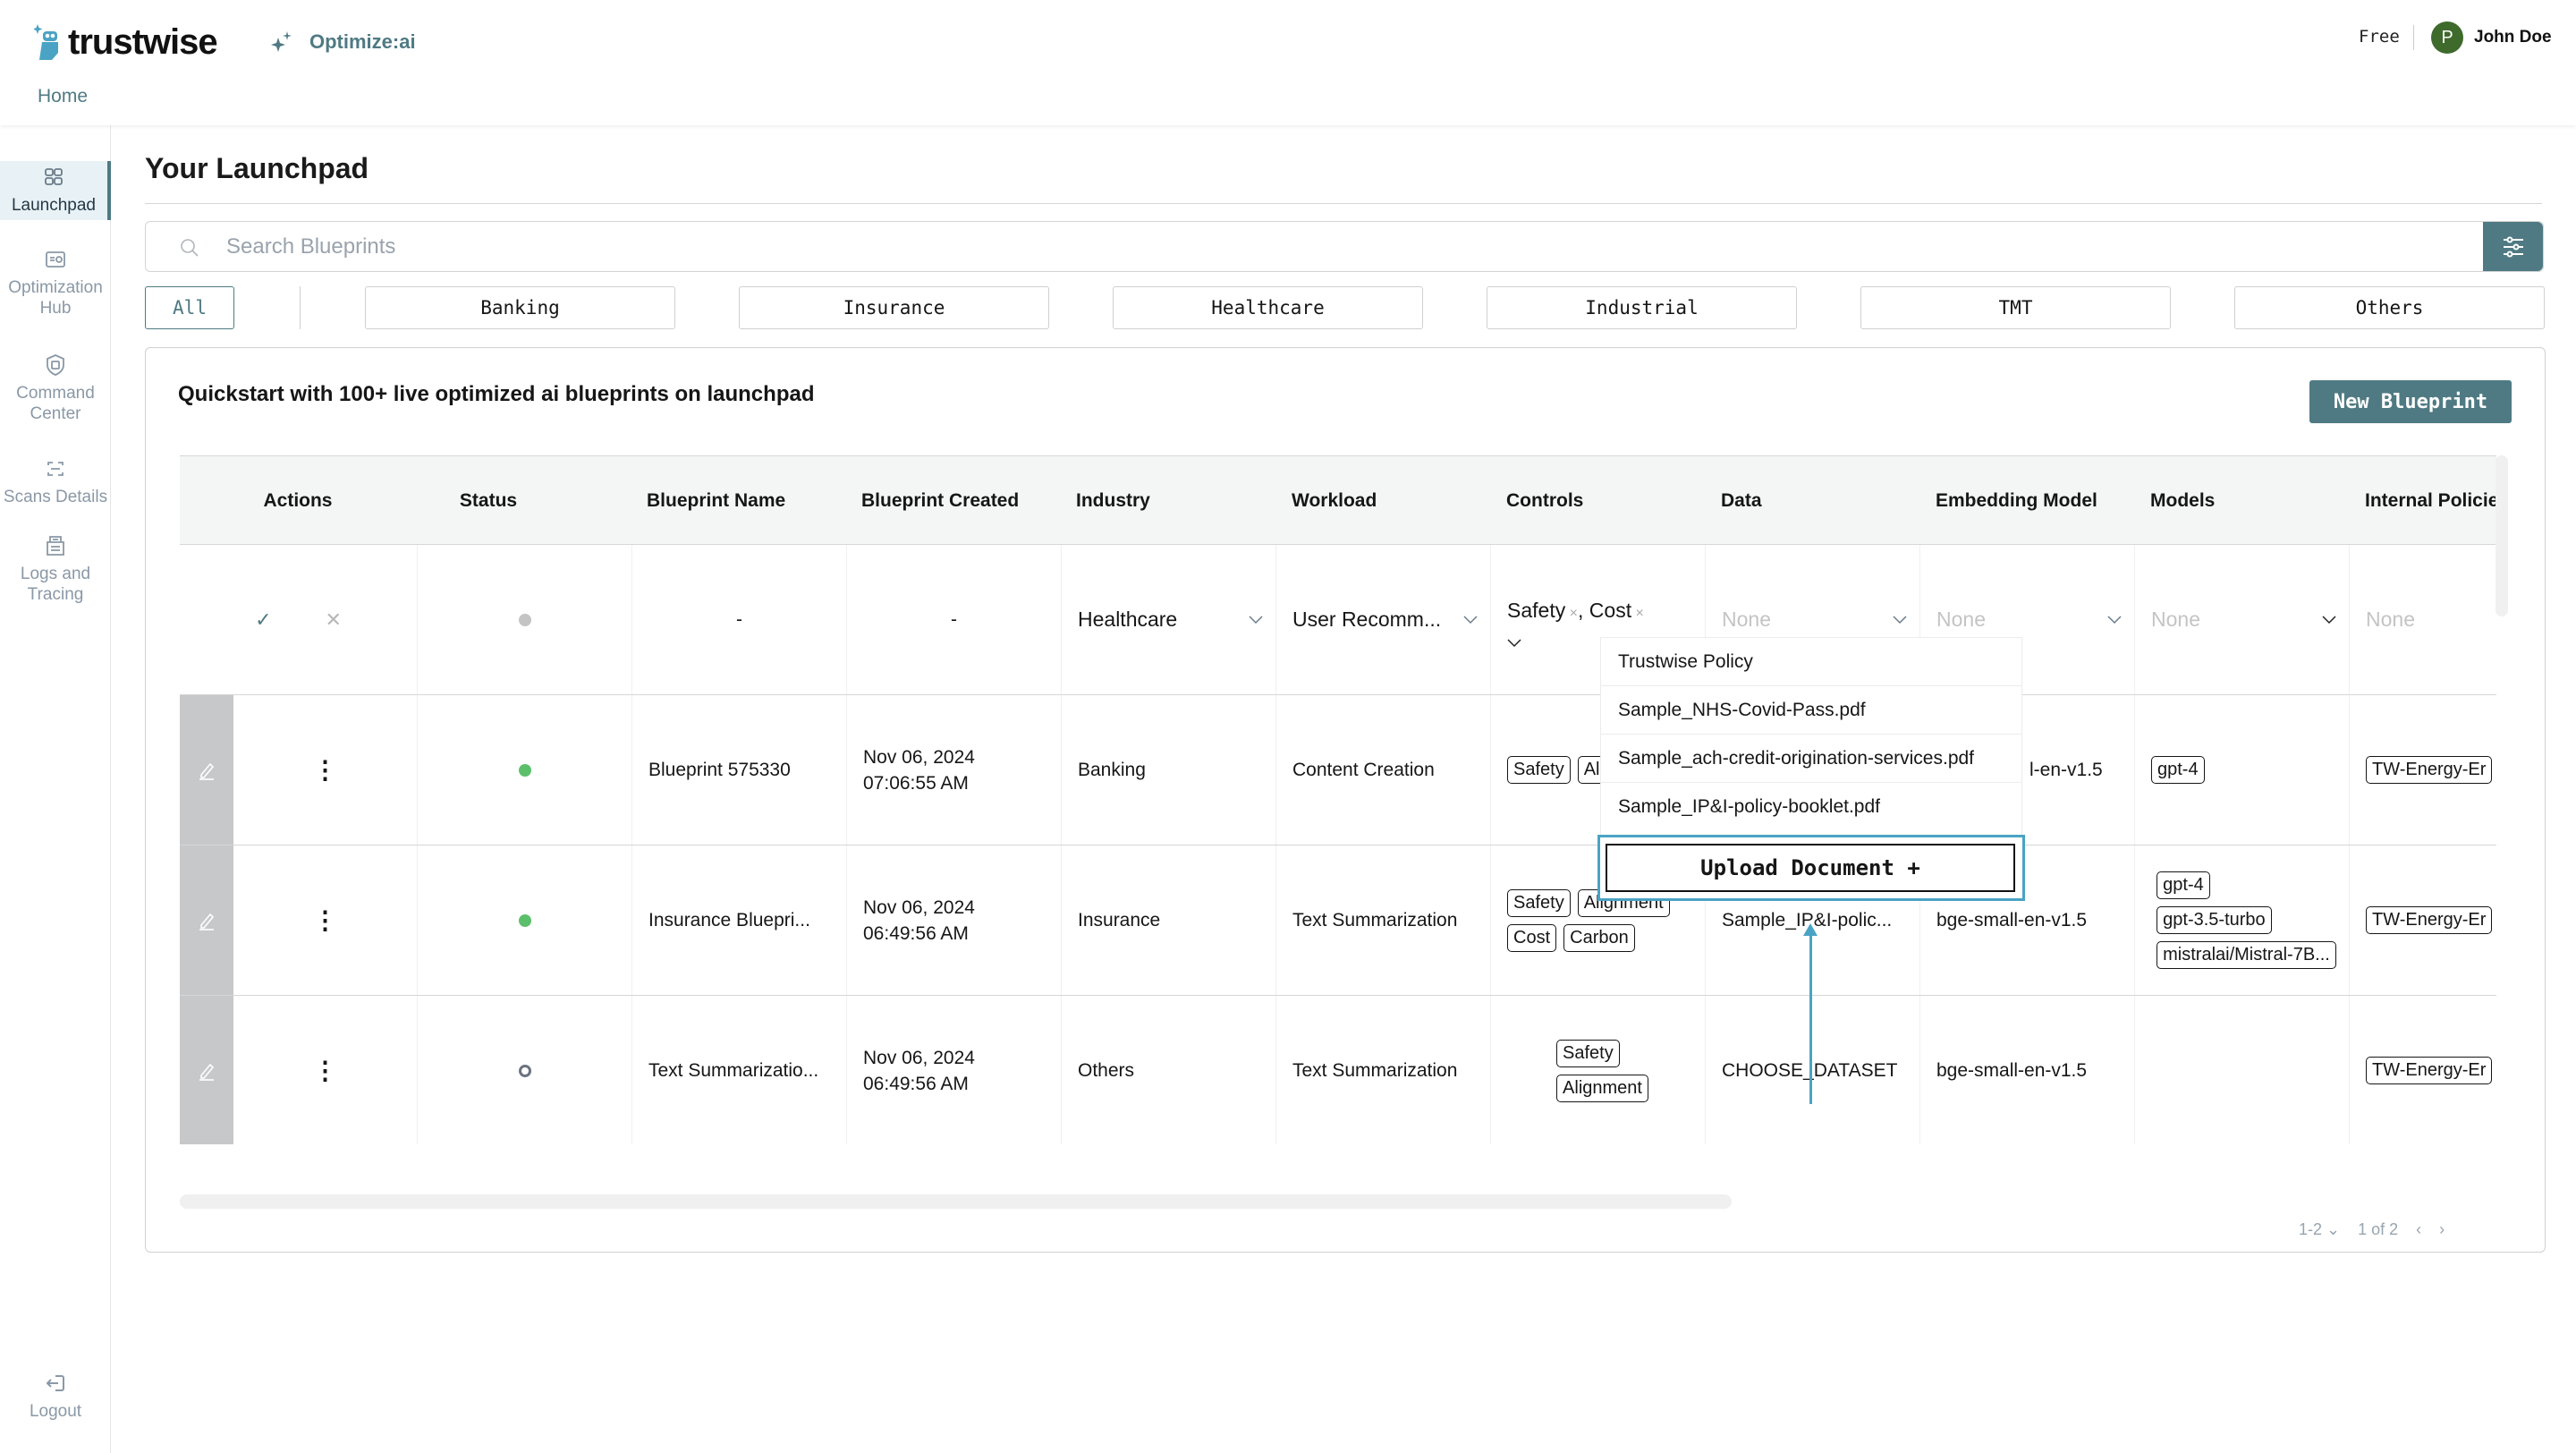 This screenshot has height=1453, width=2576. What do you see at coordinates (189, 307) in the screenshot?
I see `filter-all: All` at bounding box center [189, 307].